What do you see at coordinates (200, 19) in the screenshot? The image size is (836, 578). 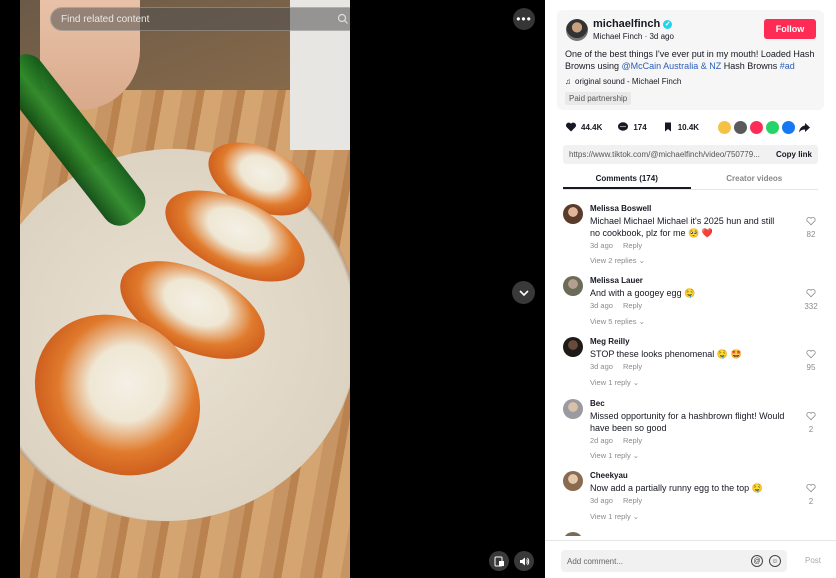 I see `find-related-search: Find related content` at bounding box center [200, 19].